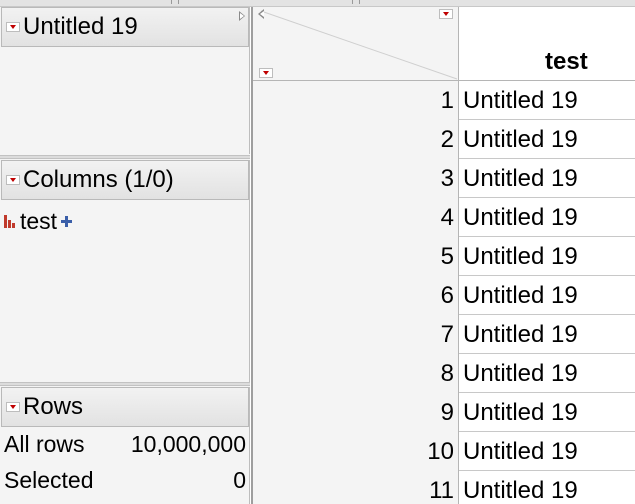 Image resolution: width=635 pixels, height=504 pixels. Describe the element at coordinates (67, 221) in the screenshot. I see `plus-icon` at that location.